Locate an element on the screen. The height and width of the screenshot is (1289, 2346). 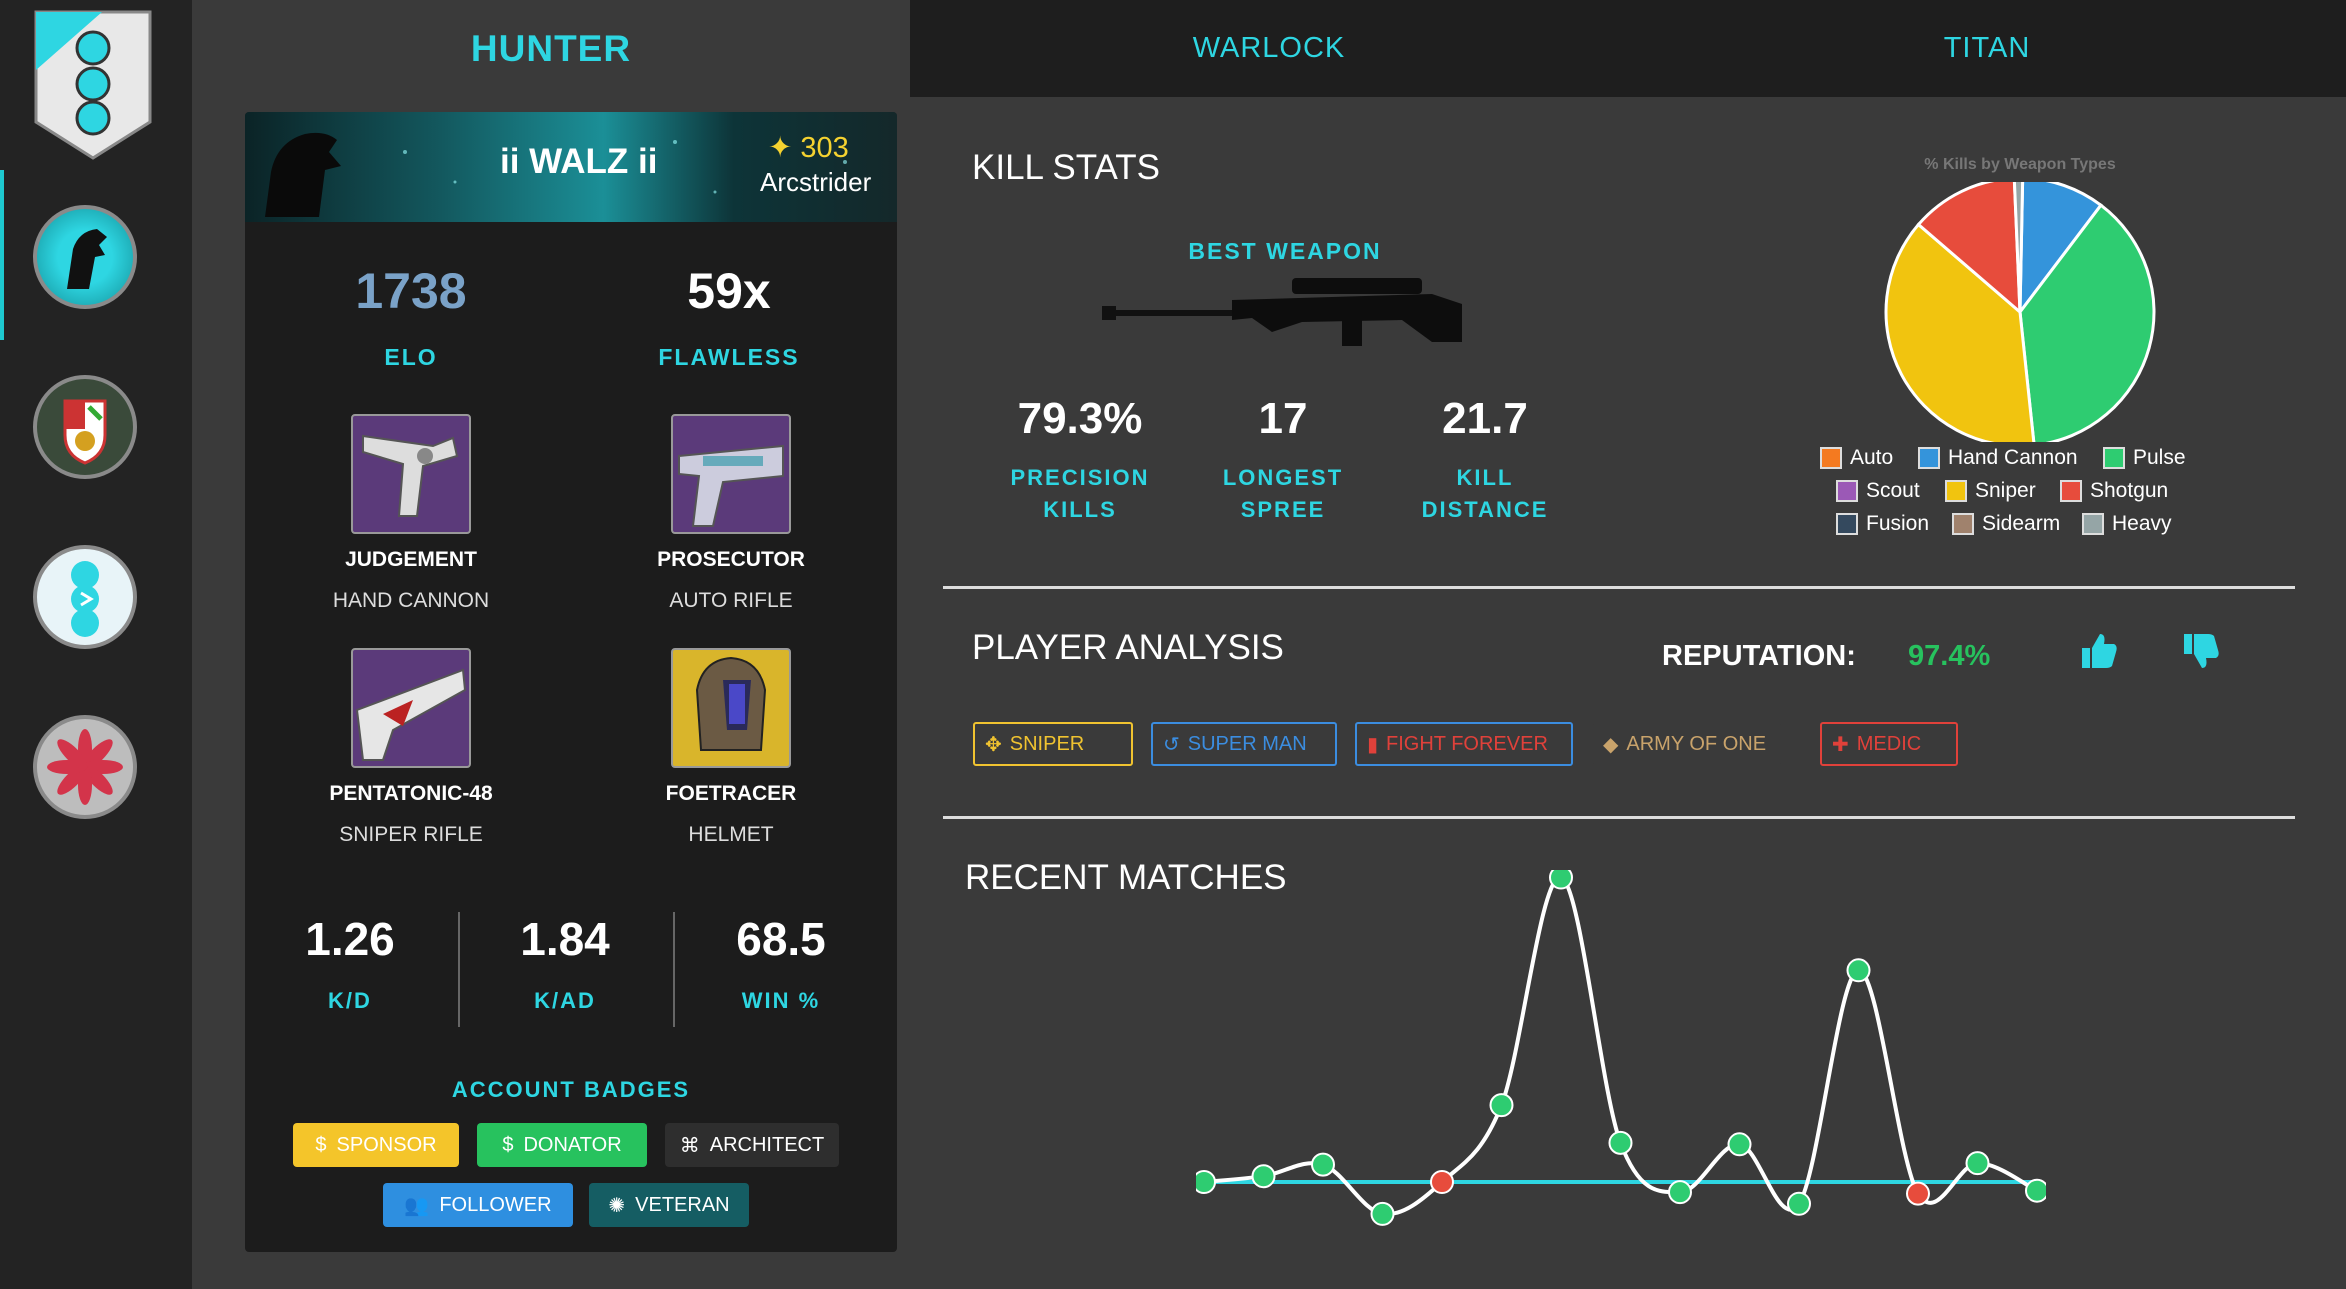
legend-item-sidearm: Sidearm is located at coordinates (2006, 524).